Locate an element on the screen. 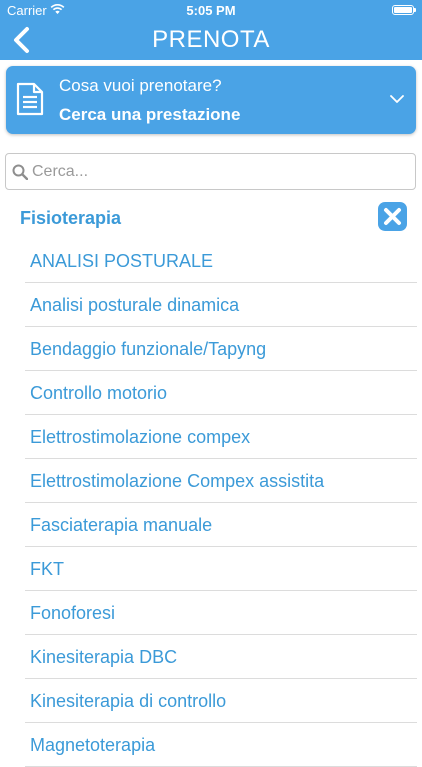 The height and width of the screenshot is (767, 422). list-item: ANALISI POSTURALE is located at coordinates (221, 261).